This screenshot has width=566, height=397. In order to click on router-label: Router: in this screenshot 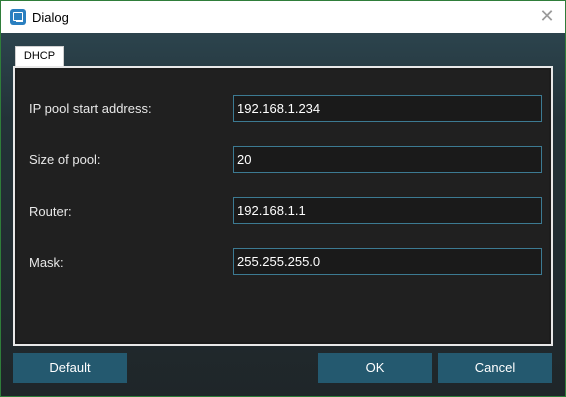, I will do `click(50, 211)`.